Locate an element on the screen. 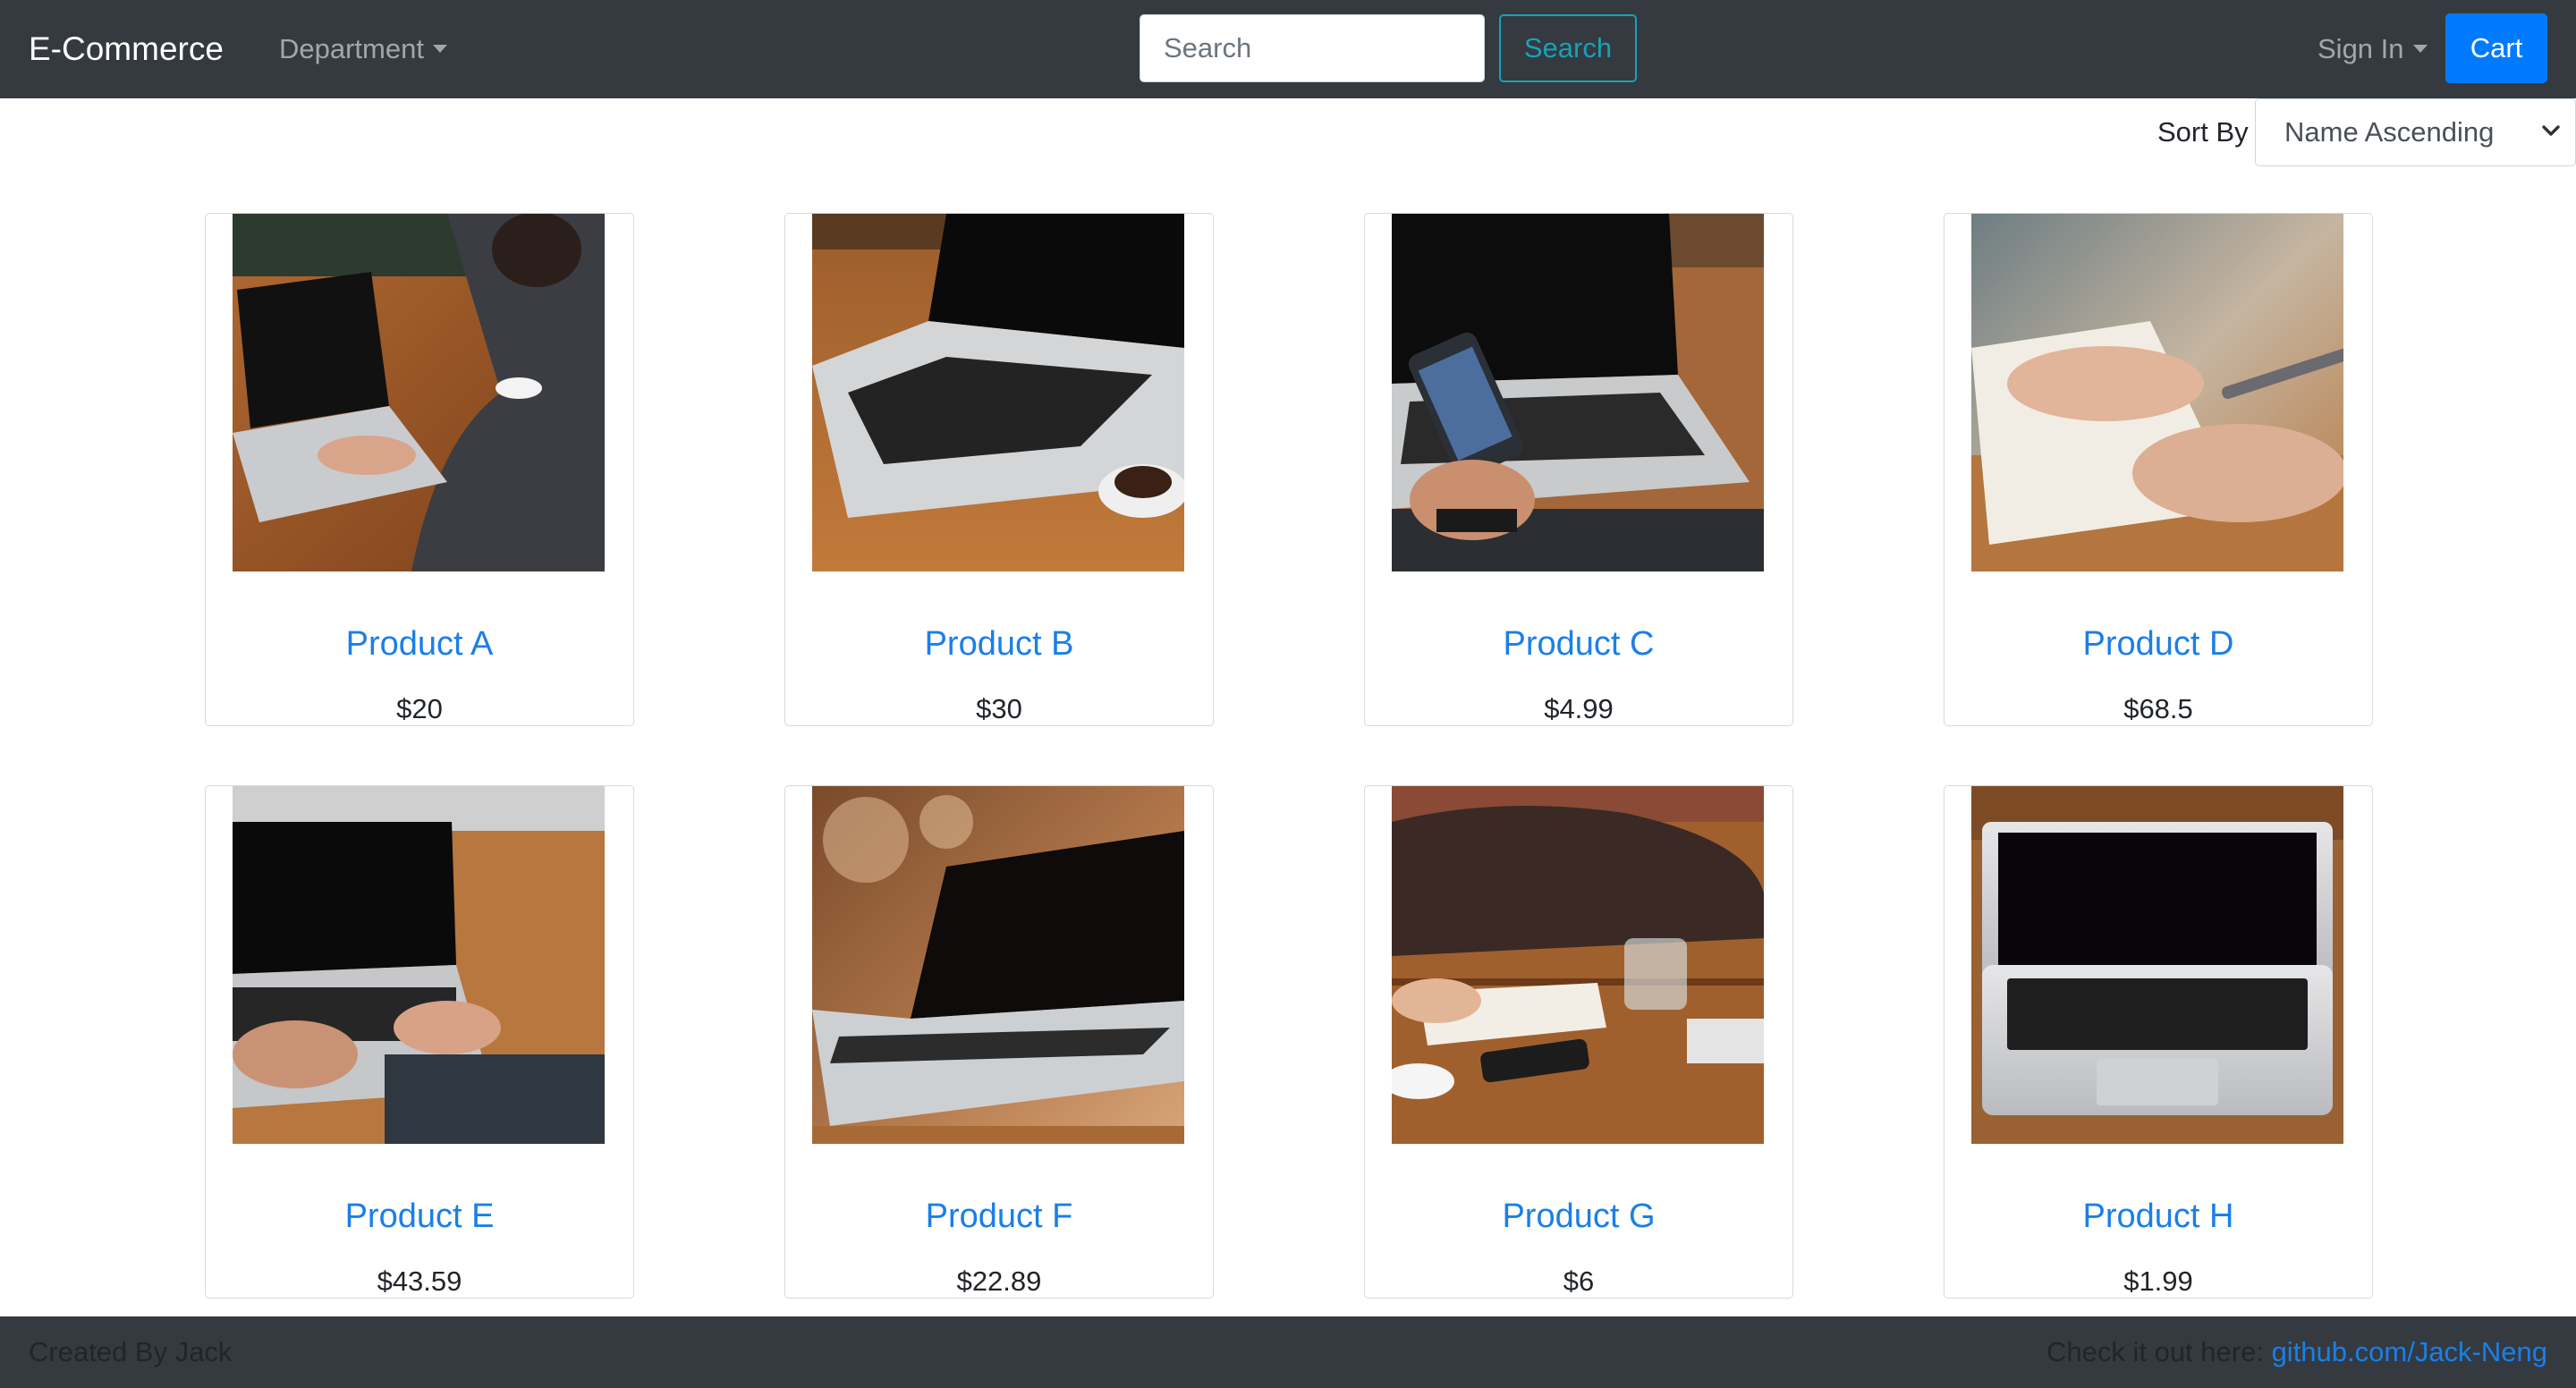  product-price: $43.59 is located at coordinates (419, 1281).